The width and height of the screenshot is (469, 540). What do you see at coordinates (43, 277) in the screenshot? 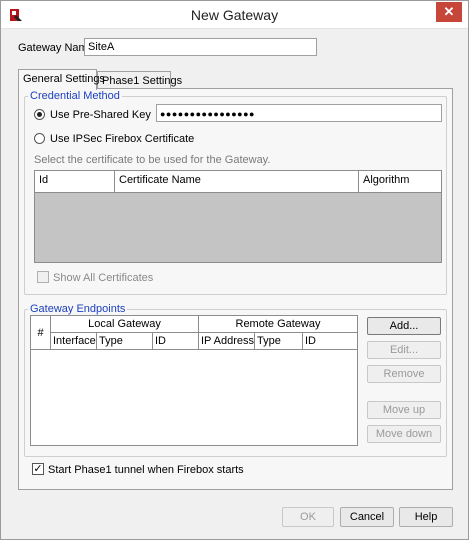
I see `show-all-certificates-checkbox` at bounding box center [43, 277].